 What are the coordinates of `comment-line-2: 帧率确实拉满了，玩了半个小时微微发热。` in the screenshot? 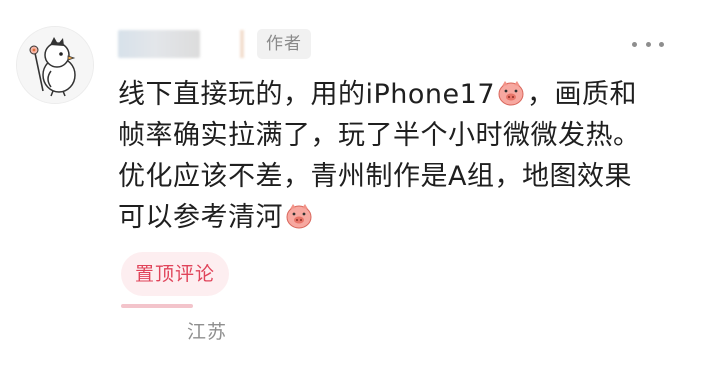 It's located at (379, 135).